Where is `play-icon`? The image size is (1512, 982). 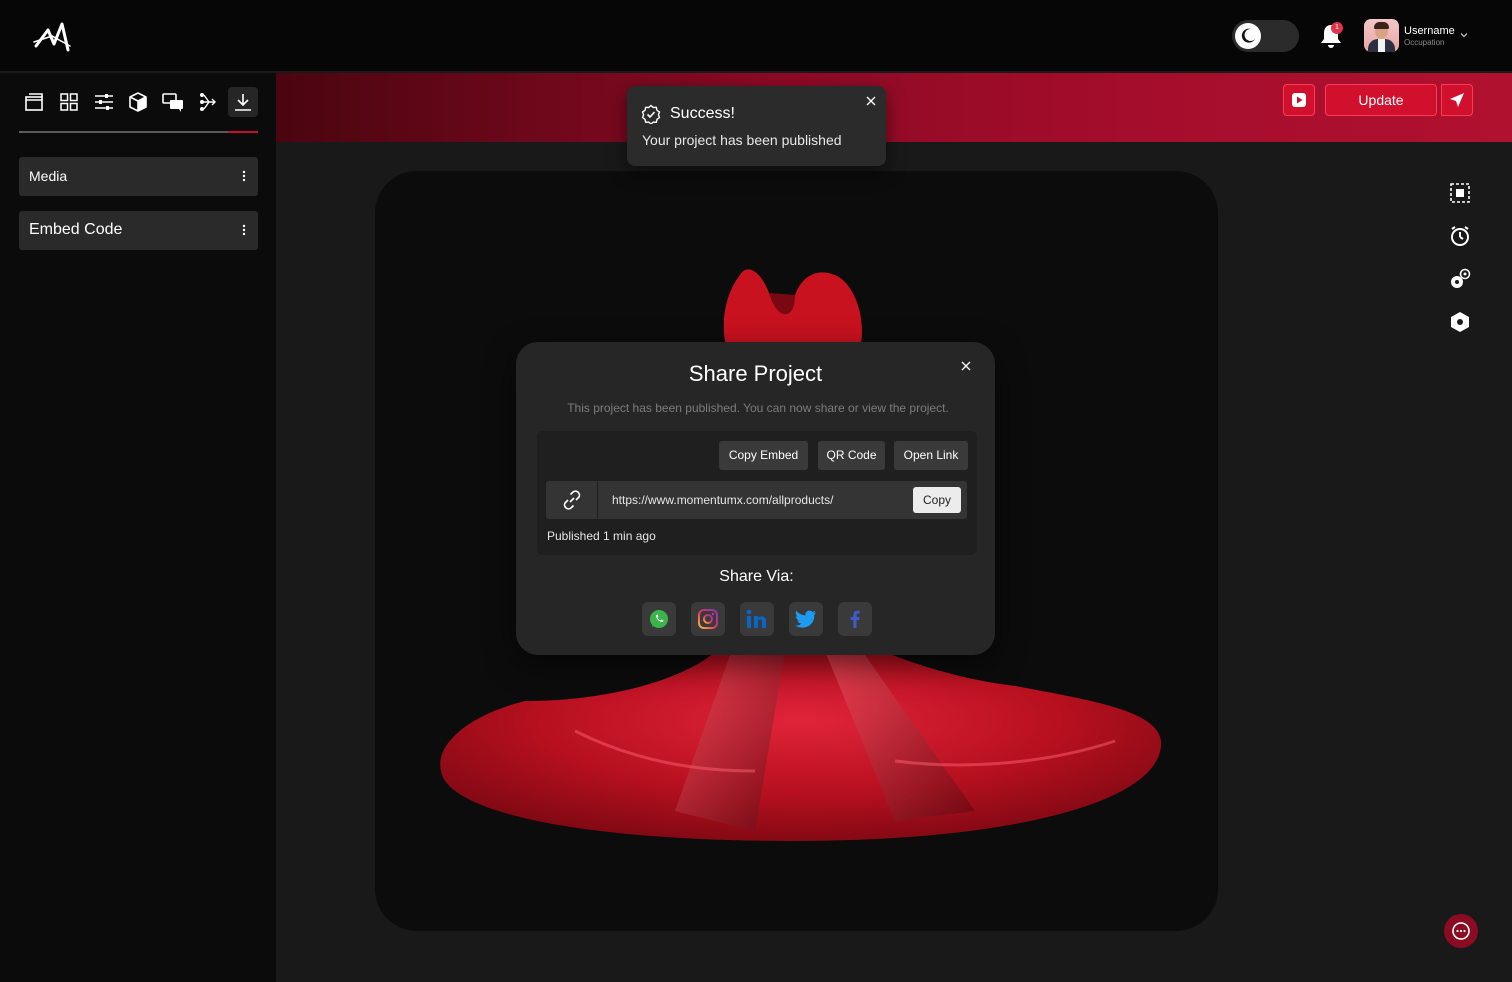
play-icon is located at coordinates (1299, 100).